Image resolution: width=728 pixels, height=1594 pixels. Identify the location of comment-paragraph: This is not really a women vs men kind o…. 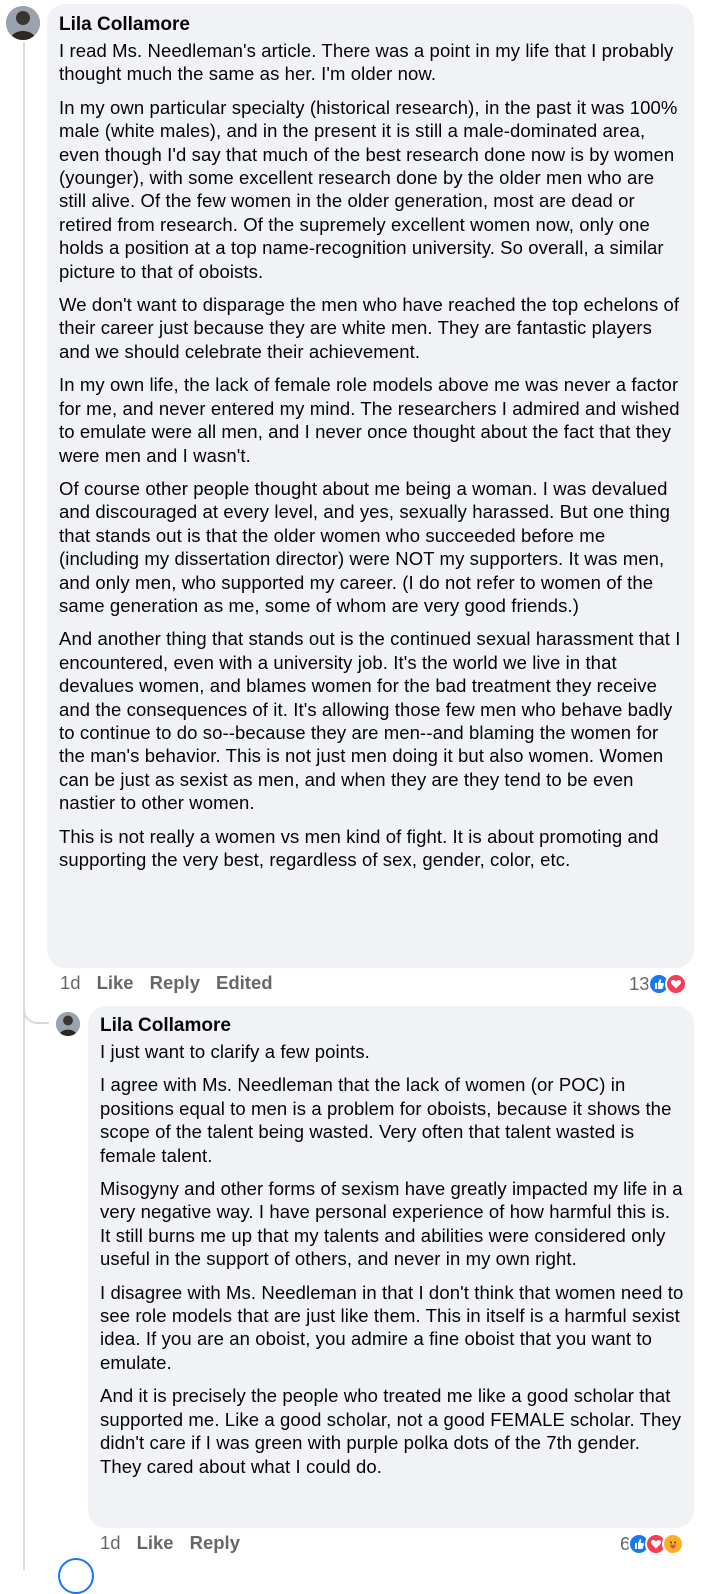
(359, 847).